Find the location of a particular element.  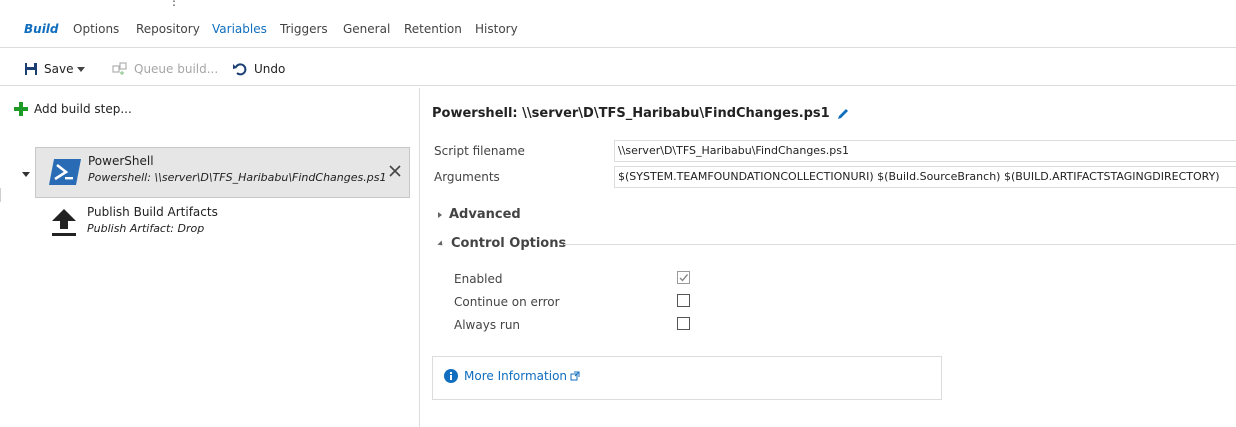

tab-variables: Variables is located at coordinates (239, 29).